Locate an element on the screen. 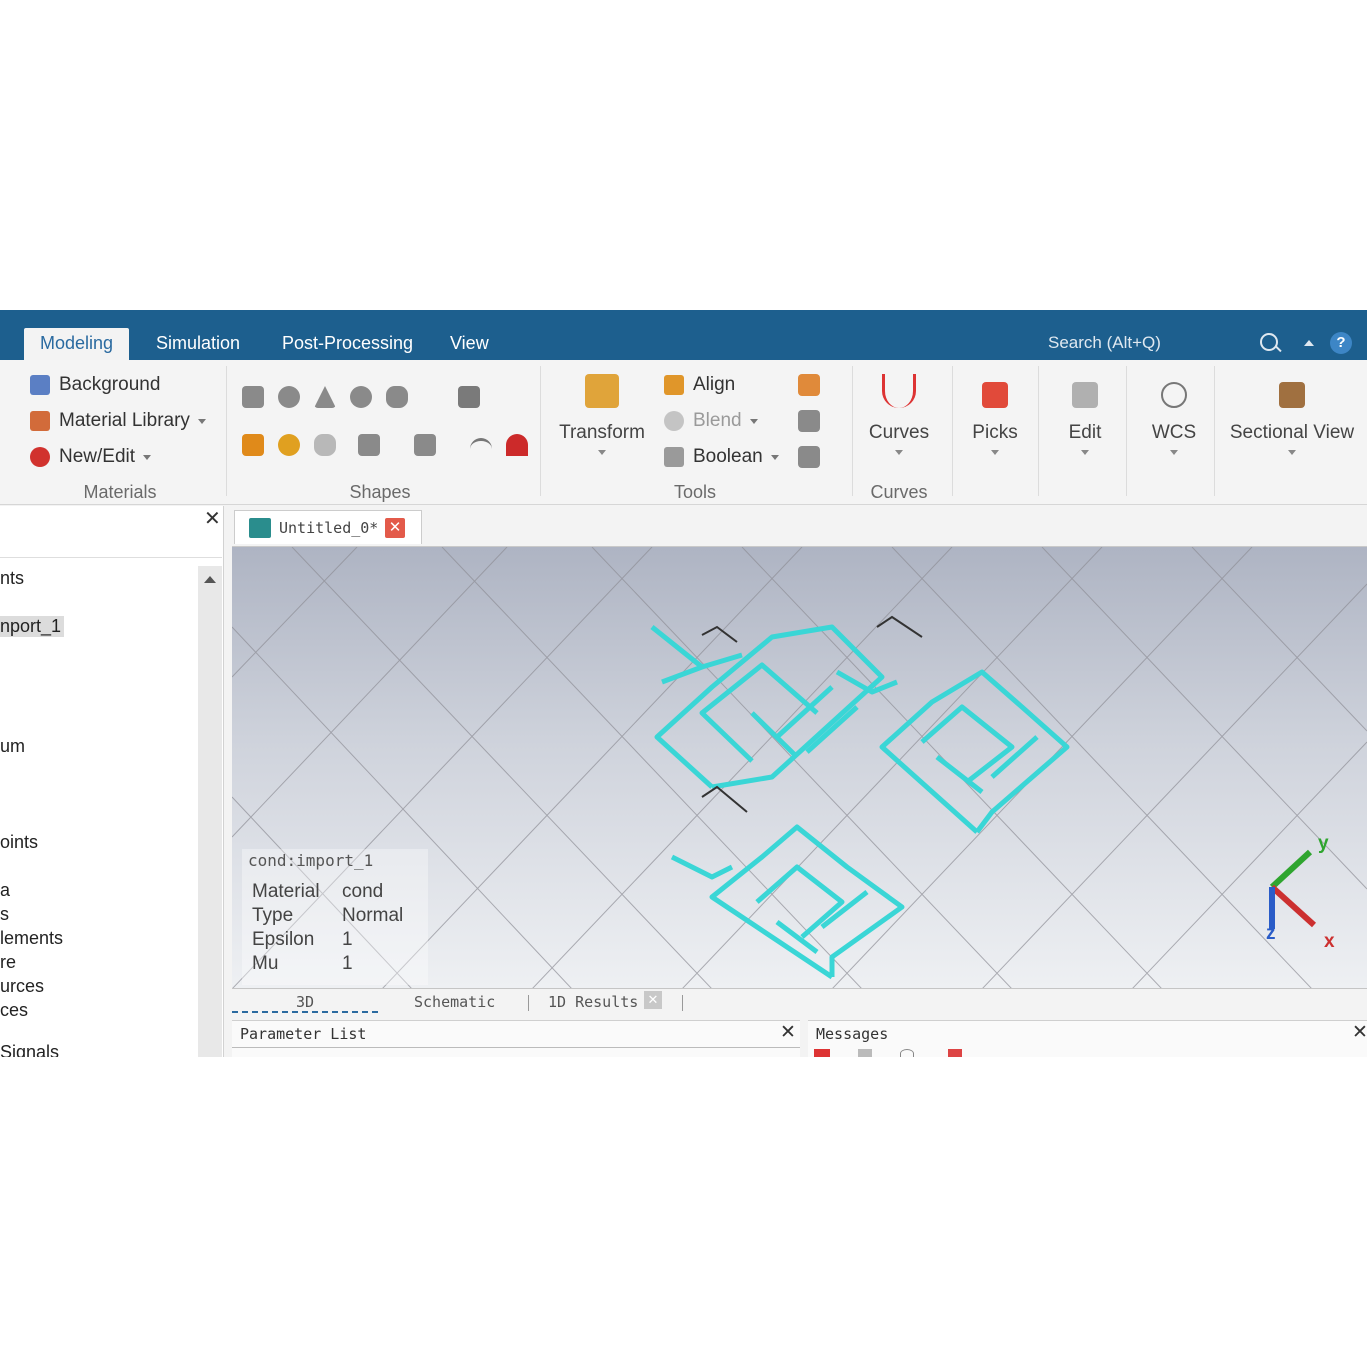 The image size is (1367, 1367). tree-item-components: nts is located at coordinates (12, 578).